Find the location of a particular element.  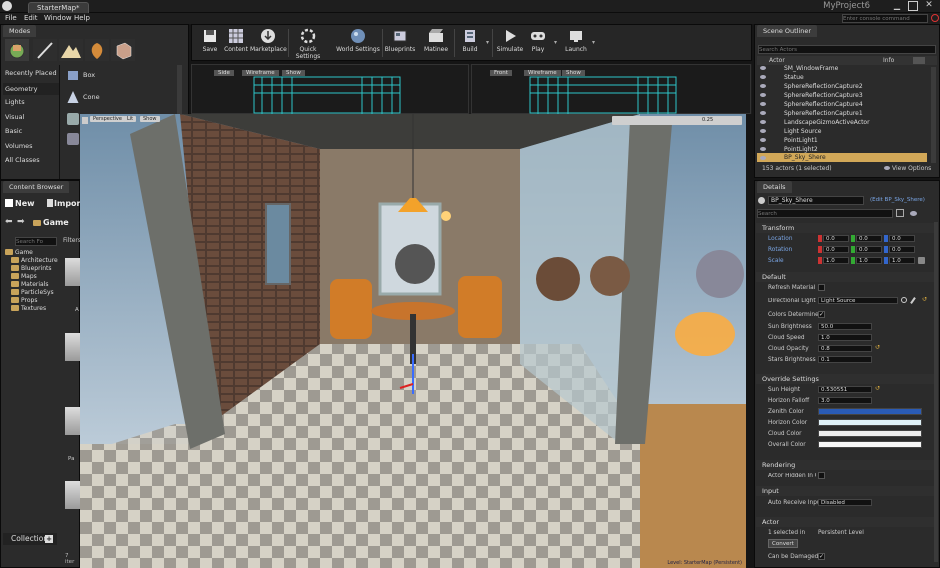

tree-item-materials: Materials is located at coordinates (32, 285).